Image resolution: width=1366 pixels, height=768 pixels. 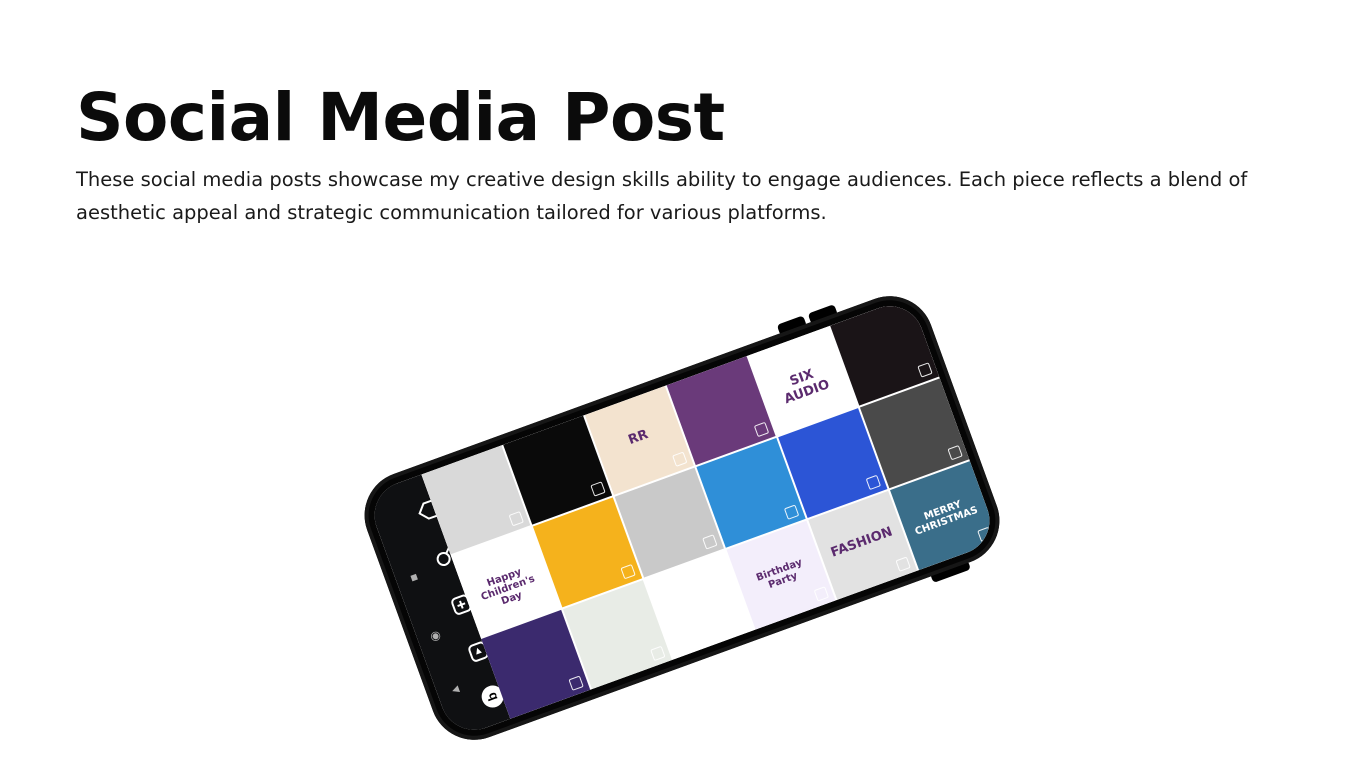 I want to click on post-label: RR, so click(x=638, y=438).